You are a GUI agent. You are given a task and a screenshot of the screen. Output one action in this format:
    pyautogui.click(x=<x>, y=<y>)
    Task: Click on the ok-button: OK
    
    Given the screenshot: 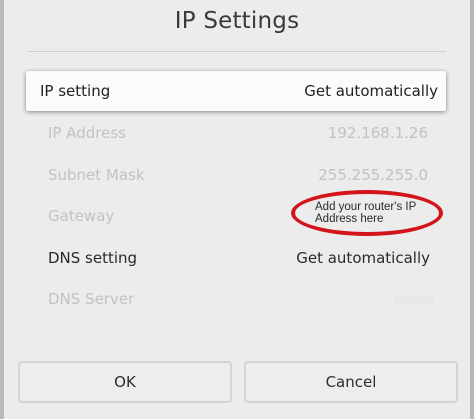 What is the action you would take?
    pyautogui.click(x=125, y=382)
    